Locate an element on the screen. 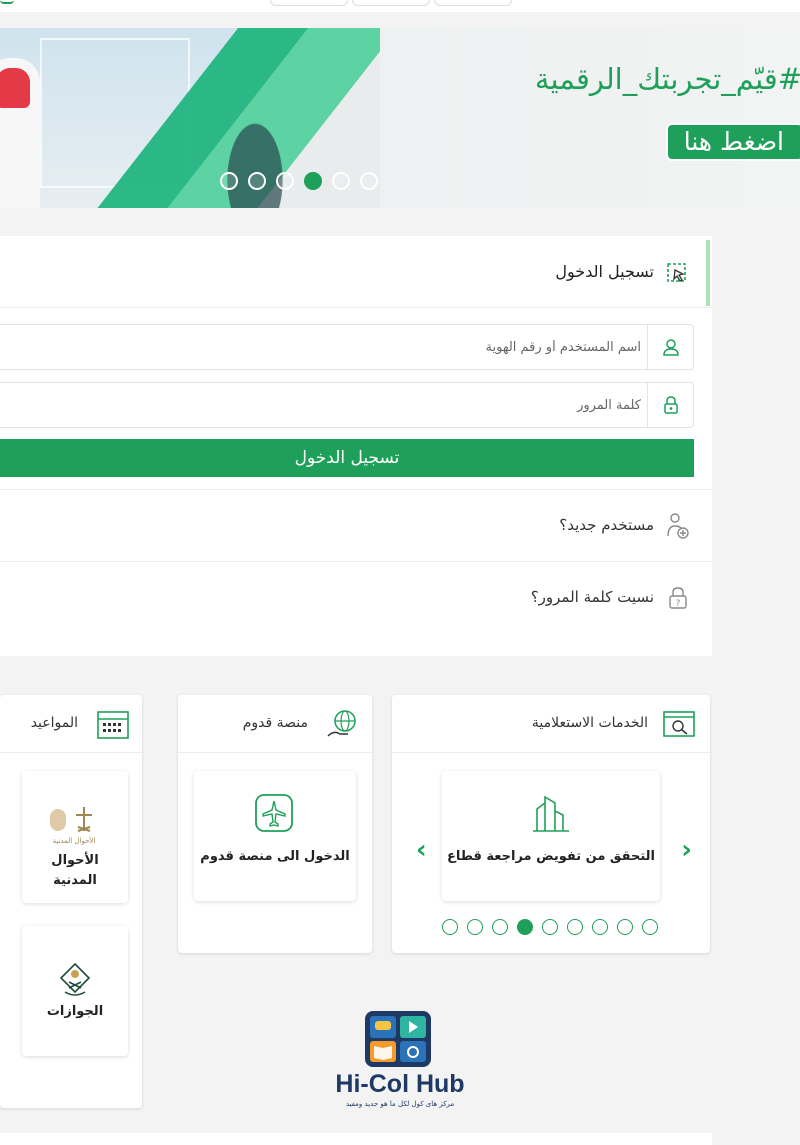 Image resolution: width=800 pixels, height=1145 pixels. add-user-icon is located at coordinates (678, 526).